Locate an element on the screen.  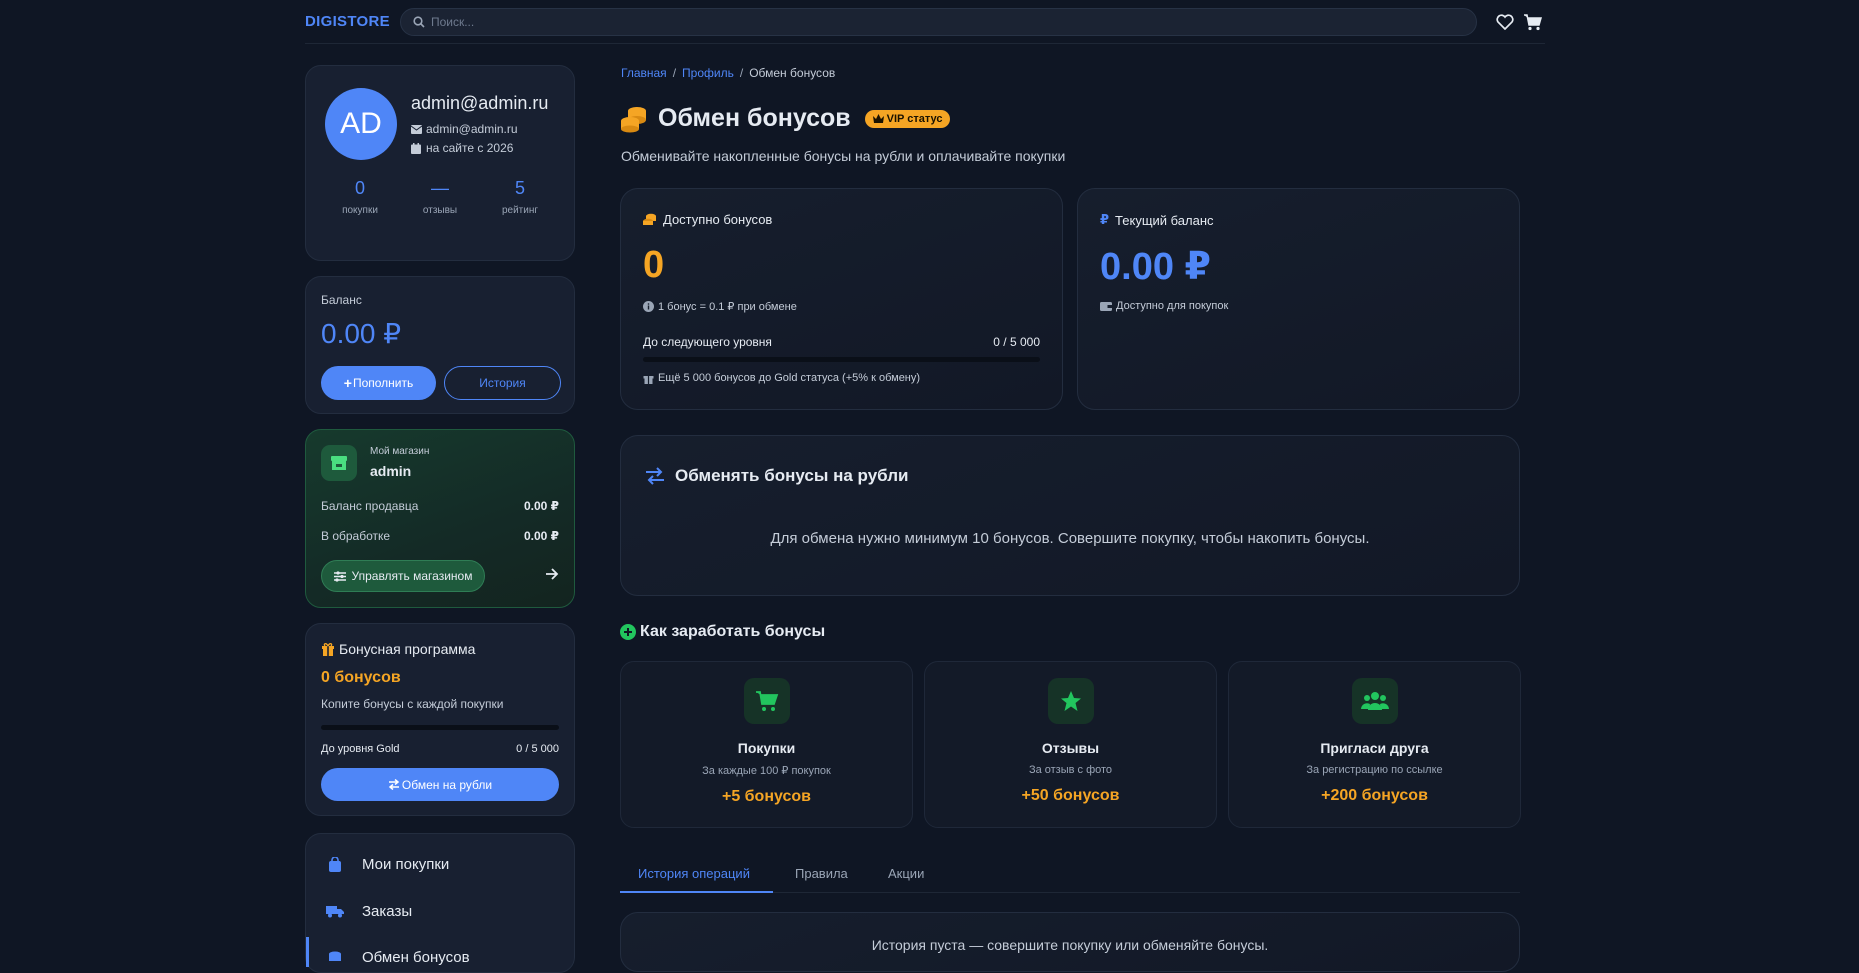
menu-item-bonus-exchange: Обмен бонусов is located at coordinates (398, 957).